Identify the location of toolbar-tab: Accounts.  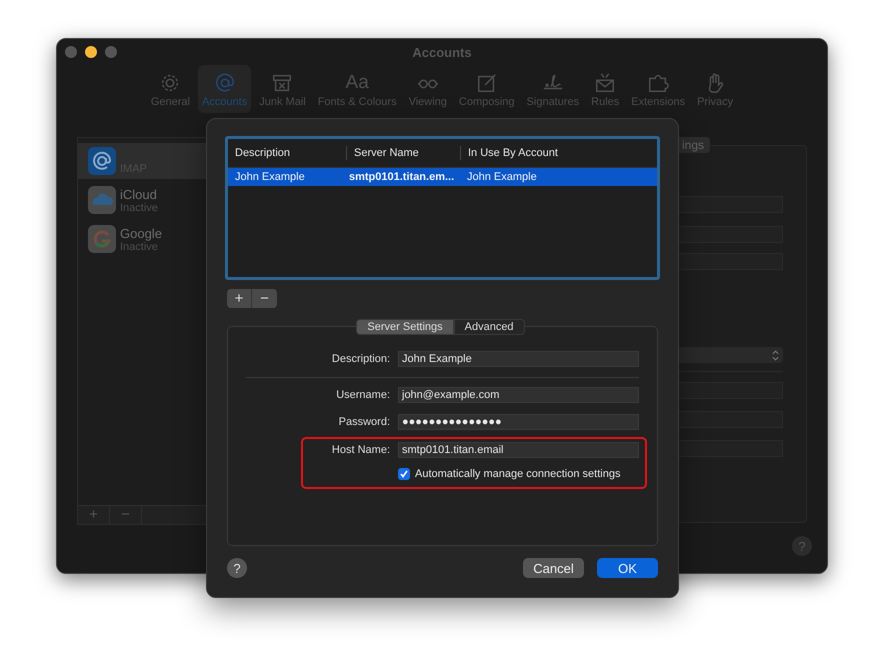
(225, 89).